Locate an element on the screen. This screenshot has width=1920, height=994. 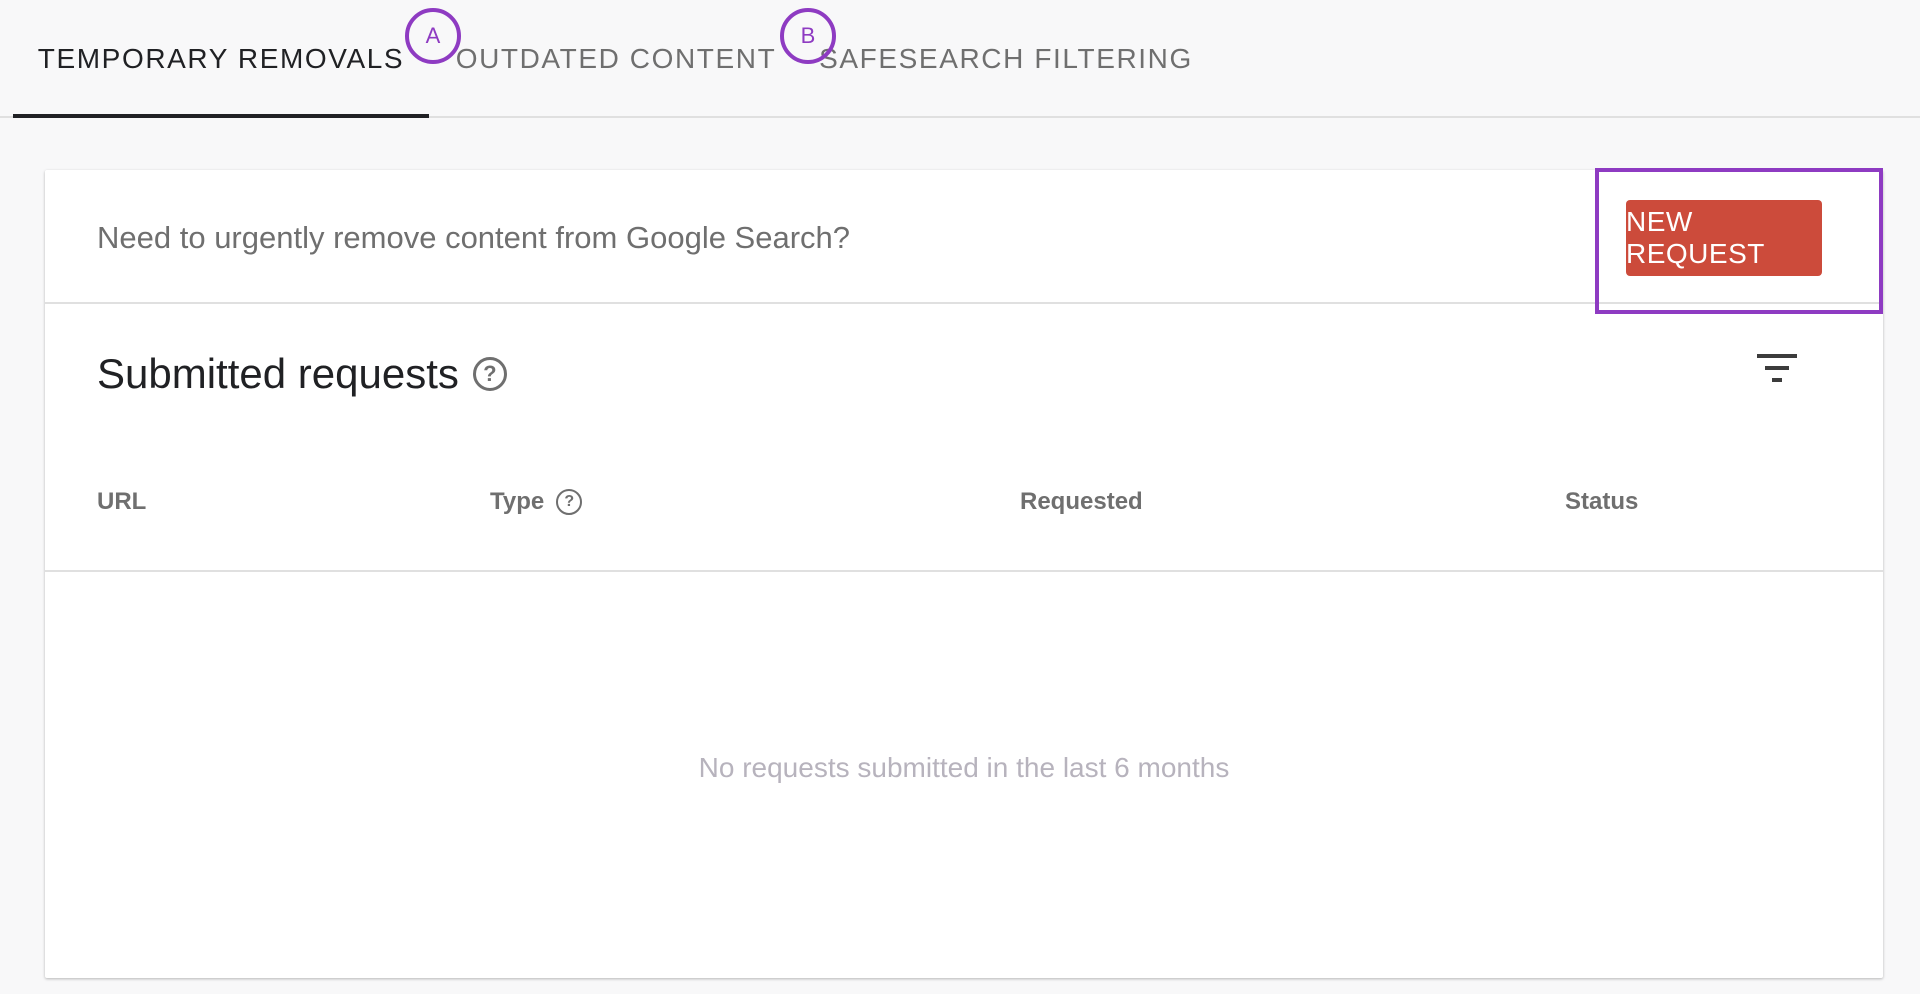
tab-safesearch-filtering: SAFESEARCH FILTERING is located at coordinates (1005, 59).